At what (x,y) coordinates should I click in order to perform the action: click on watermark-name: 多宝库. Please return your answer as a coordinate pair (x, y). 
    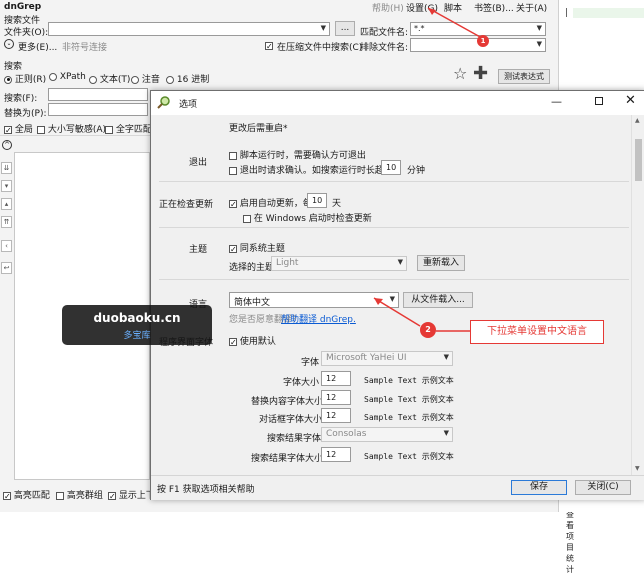
    Looking at the image, I should click on (137, 336).